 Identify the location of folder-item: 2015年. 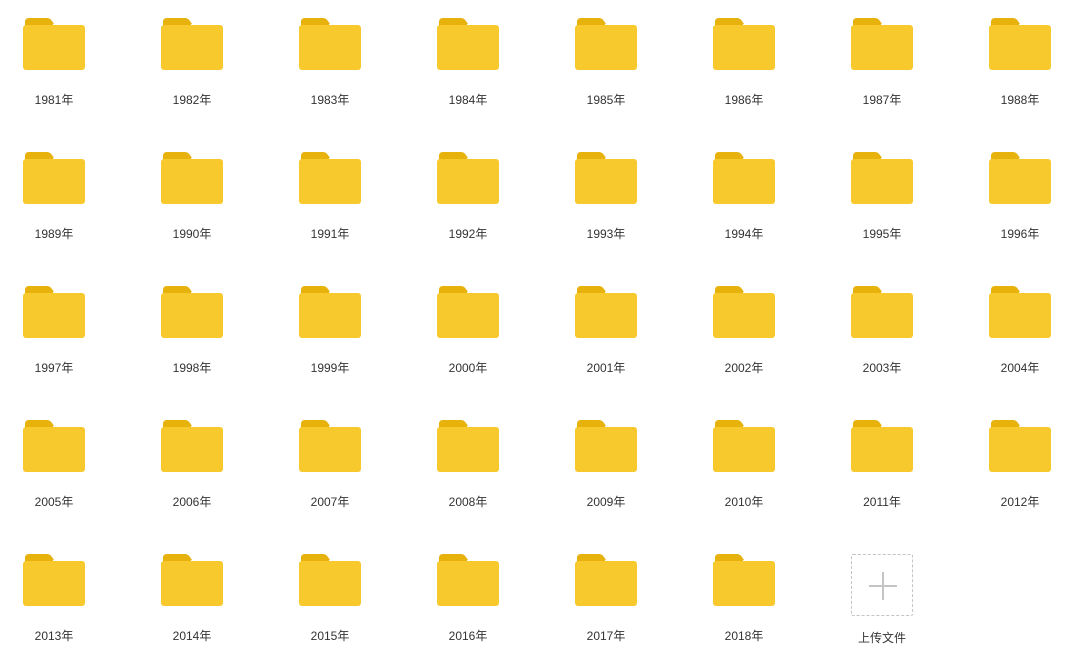
(330, 599).